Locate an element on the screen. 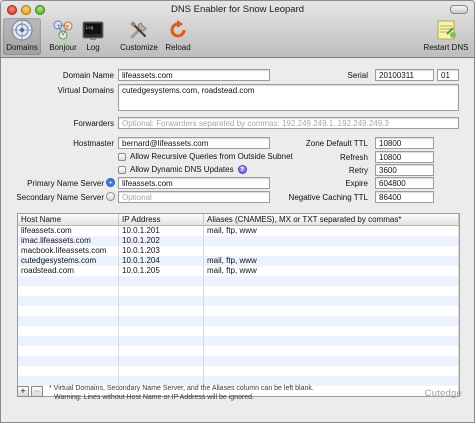 The image size is (475, 423). brand-logo: Cutedge is located at coordinates (443, 393).